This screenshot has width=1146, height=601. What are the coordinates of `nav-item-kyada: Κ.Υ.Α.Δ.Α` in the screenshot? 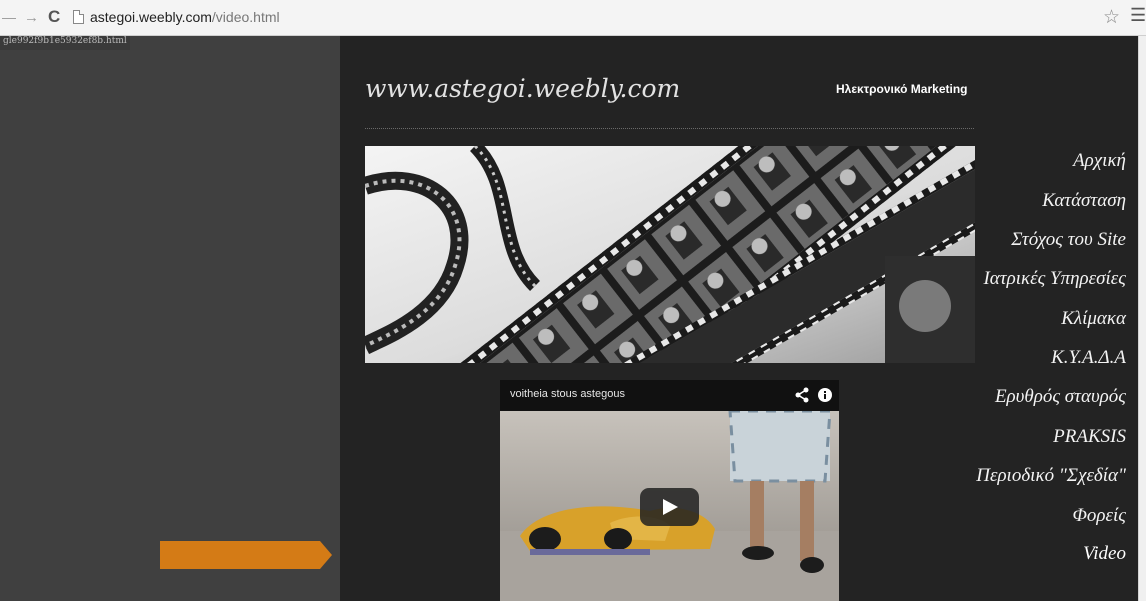 It's located at (1088, 358).